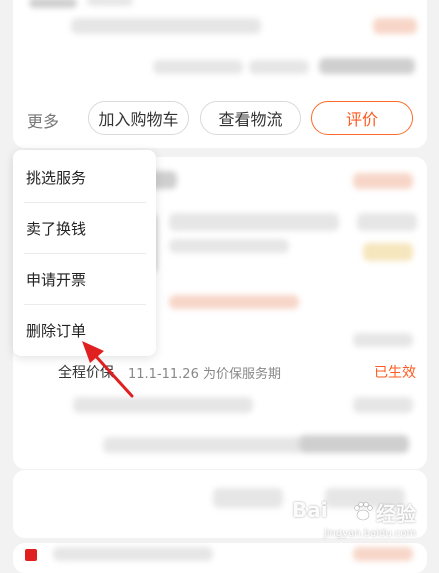 The image size is (439, 573). Describe the element at coordinates (362, 118) in the screenshot. I see `review-button: 评价` at that location.